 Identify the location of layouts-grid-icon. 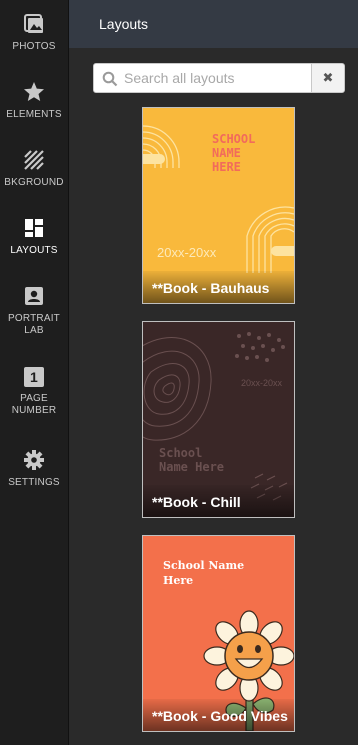
(34, 228).